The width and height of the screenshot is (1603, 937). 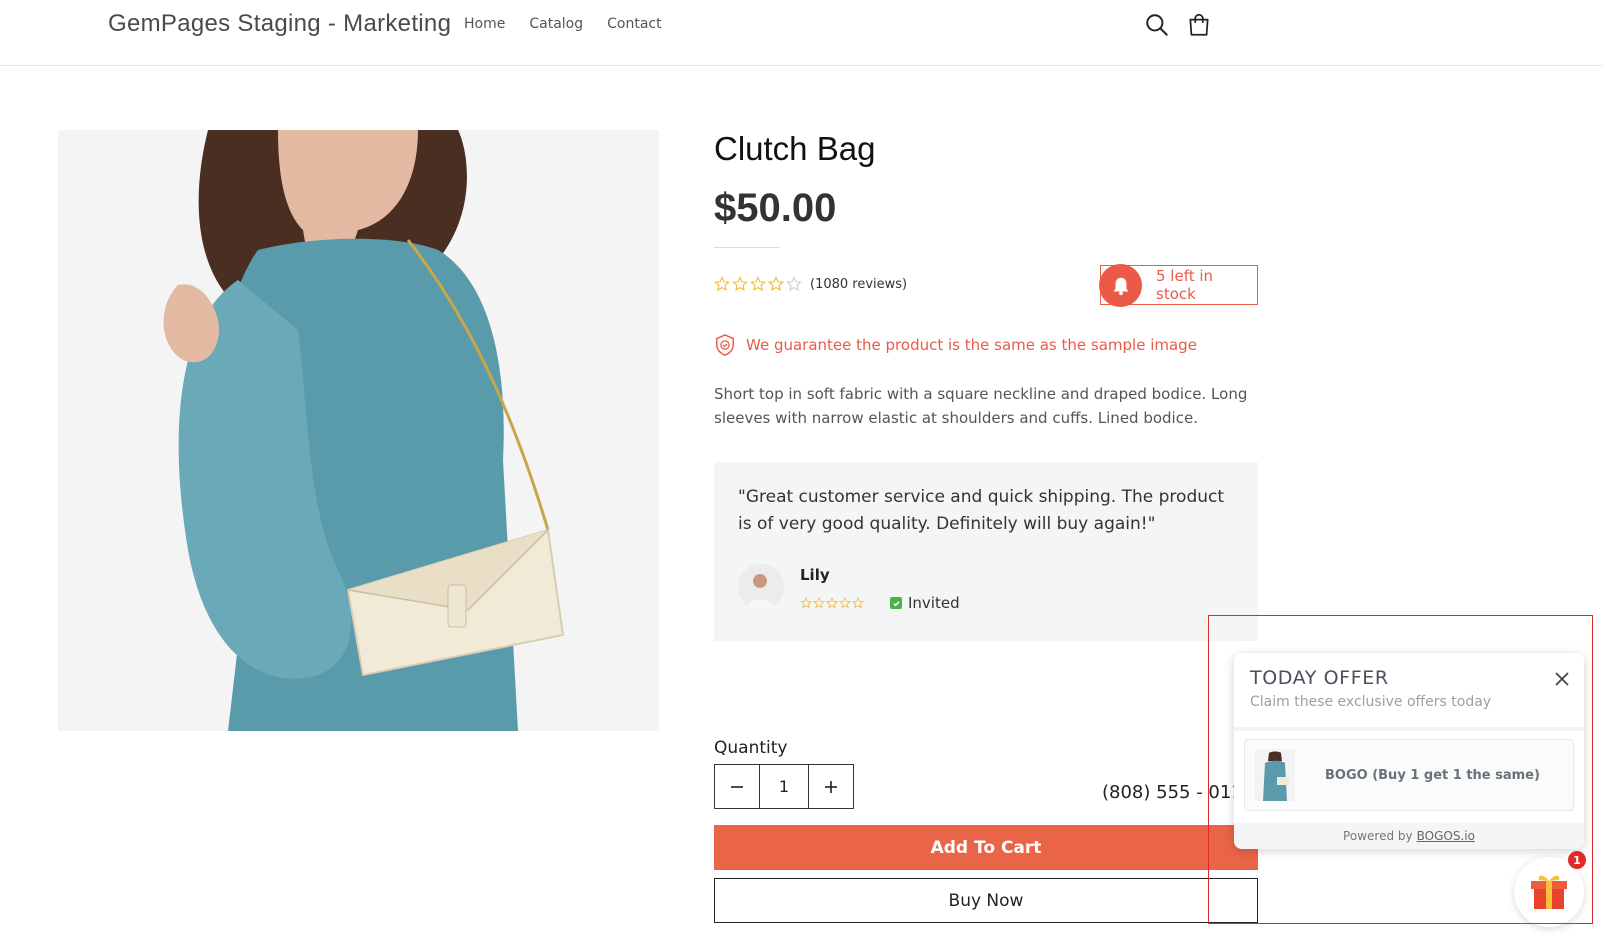 What do you see at coordinates (815, 575) in the screenshot?
I see `reviewer-name: Lily` at bounding box center [815, 575].